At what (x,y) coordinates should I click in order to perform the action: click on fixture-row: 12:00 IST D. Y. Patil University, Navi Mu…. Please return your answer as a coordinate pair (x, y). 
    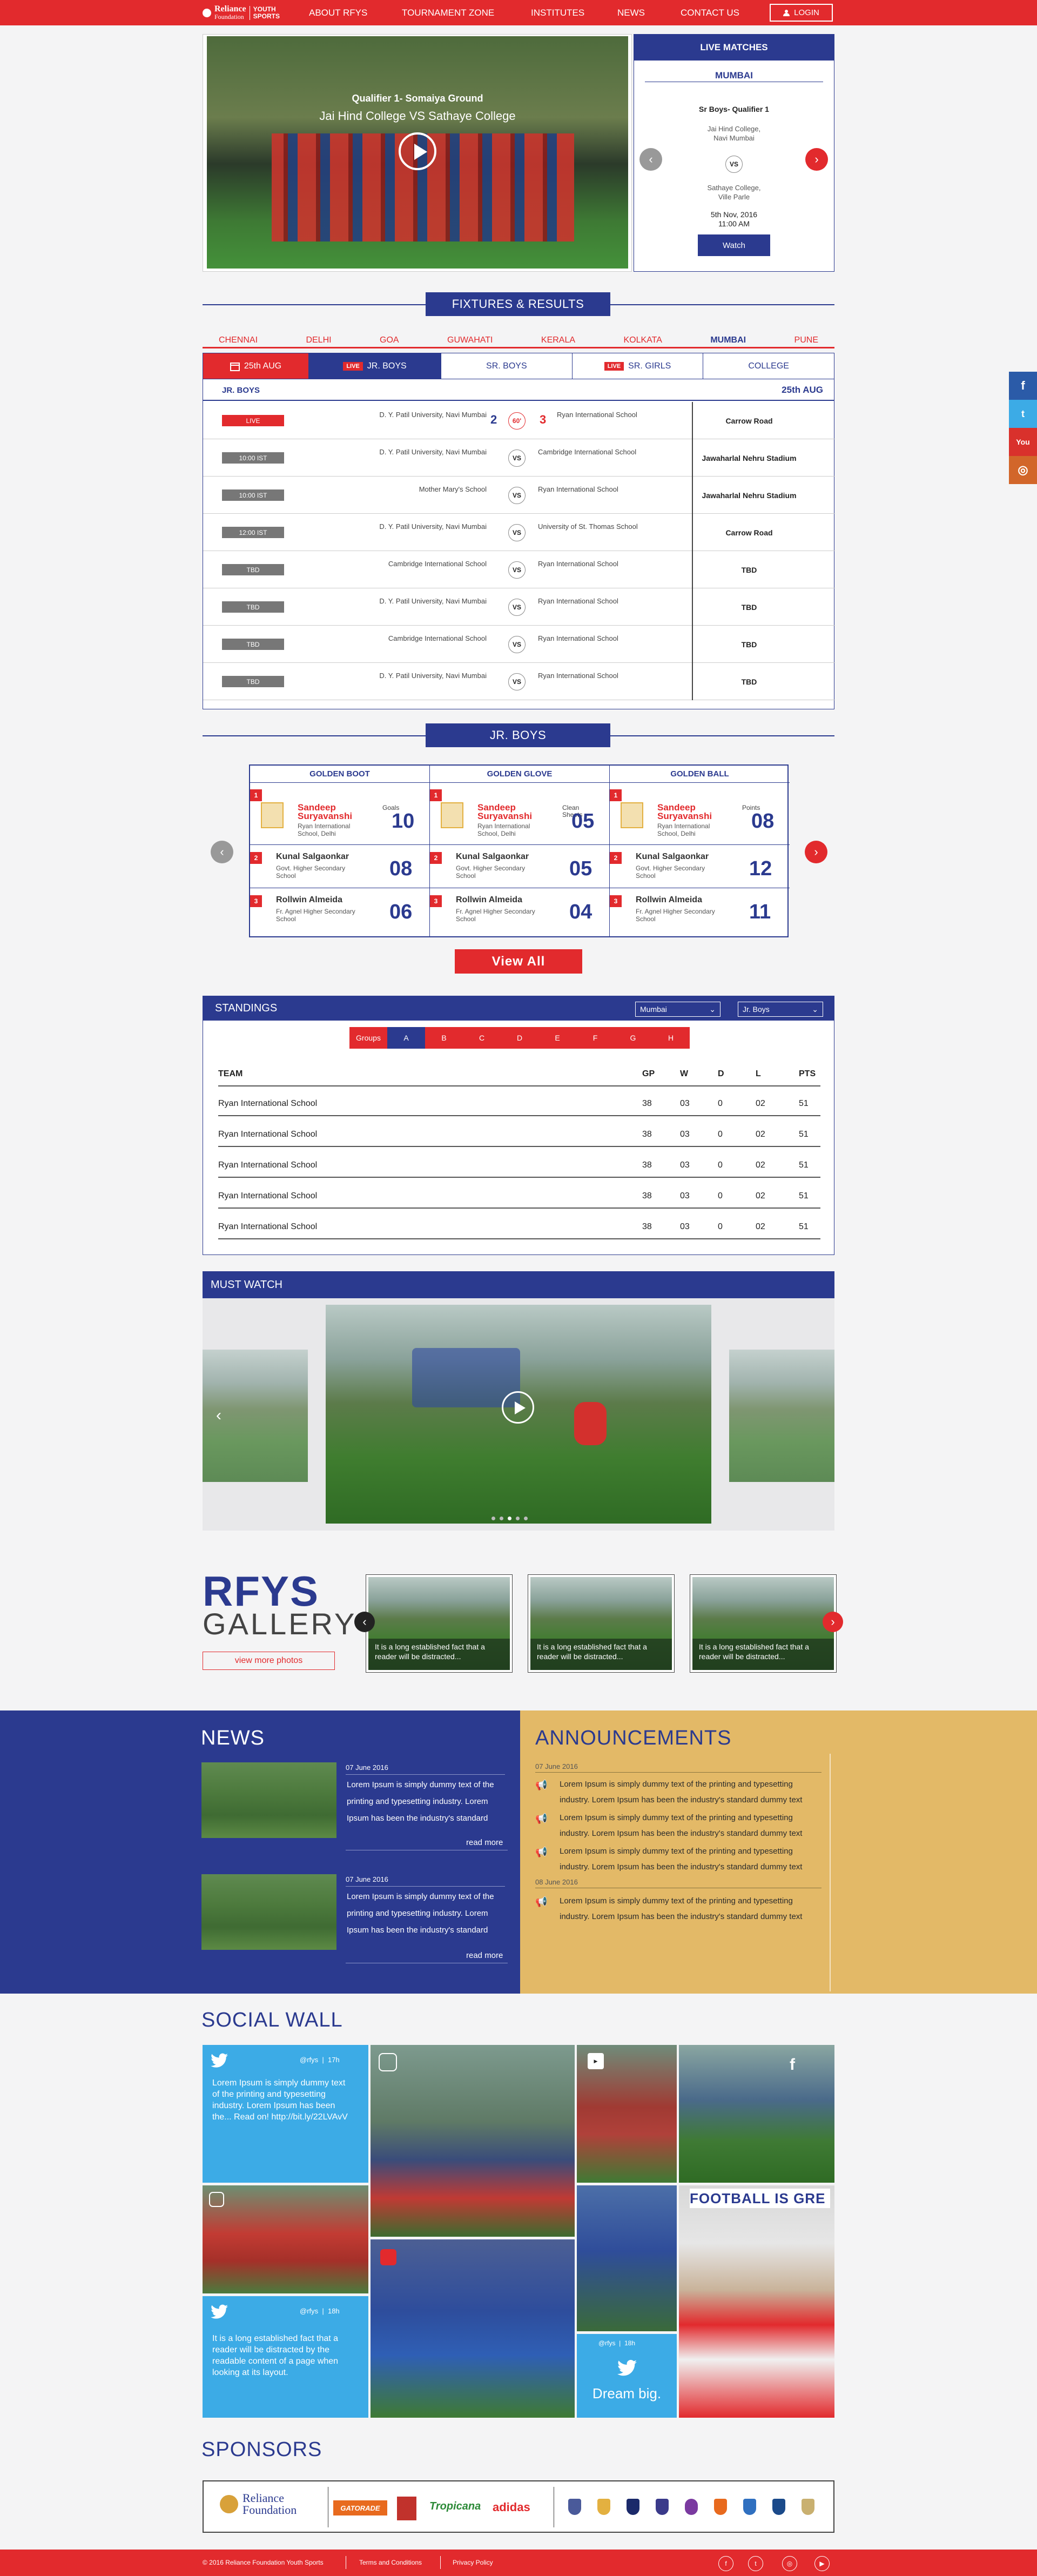
    Looking at the image, I should click on (519, 532).